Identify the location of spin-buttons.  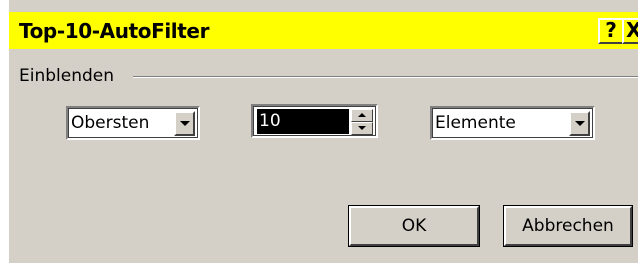
(362, 122).